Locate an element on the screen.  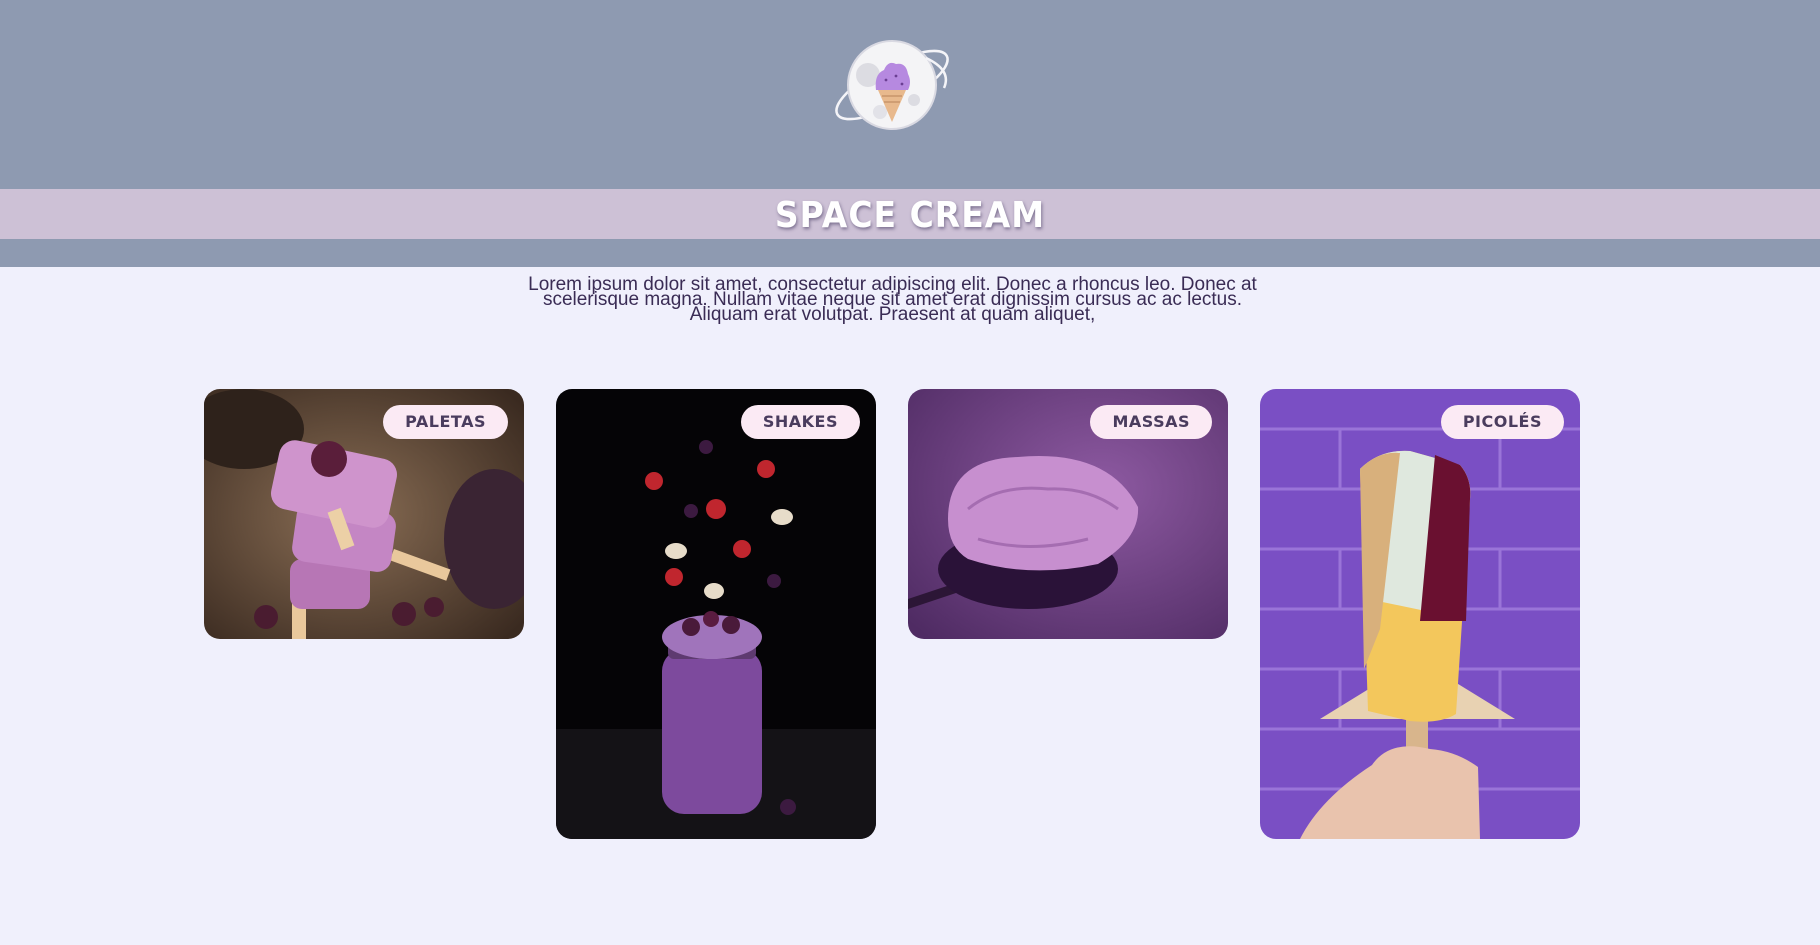
category-label: MASSAS is located at coordinates (1151, 422).